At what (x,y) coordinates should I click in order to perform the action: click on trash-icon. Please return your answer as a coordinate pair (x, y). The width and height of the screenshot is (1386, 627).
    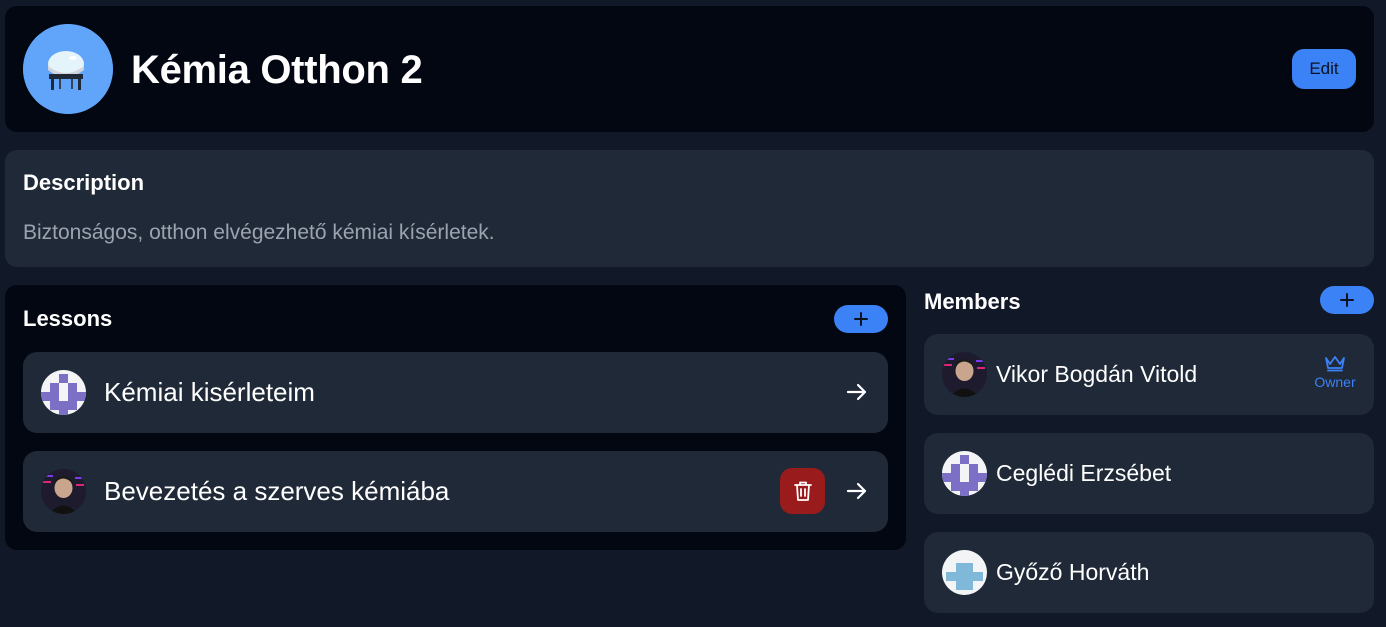
    Looking at the image, I should click on (802, 491).